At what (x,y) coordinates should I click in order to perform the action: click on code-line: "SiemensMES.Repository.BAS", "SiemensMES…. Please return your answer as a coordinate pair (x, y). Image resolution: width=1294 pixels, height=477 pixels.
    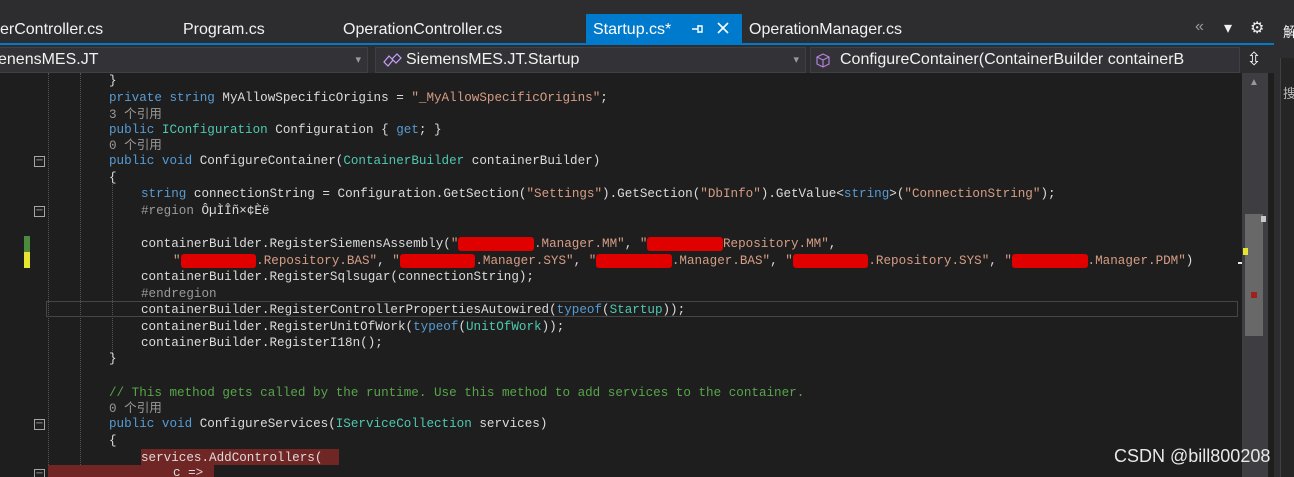
    Looking at the image, I should click on (683, 261).